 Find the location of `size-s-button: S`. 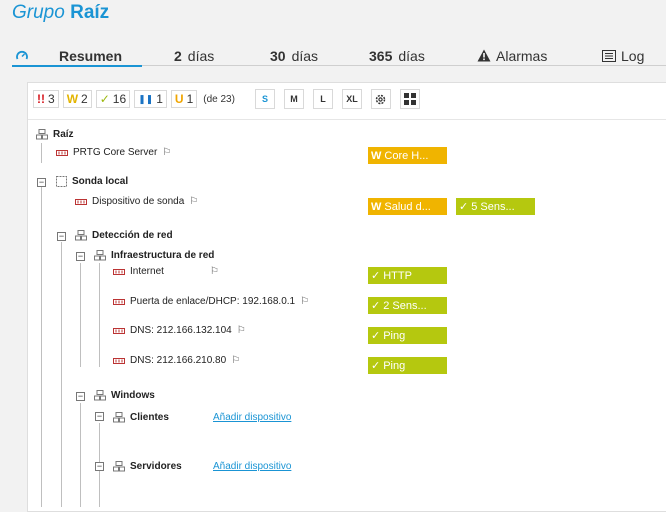

size-s-button: S is located at coordinates (264, 99).